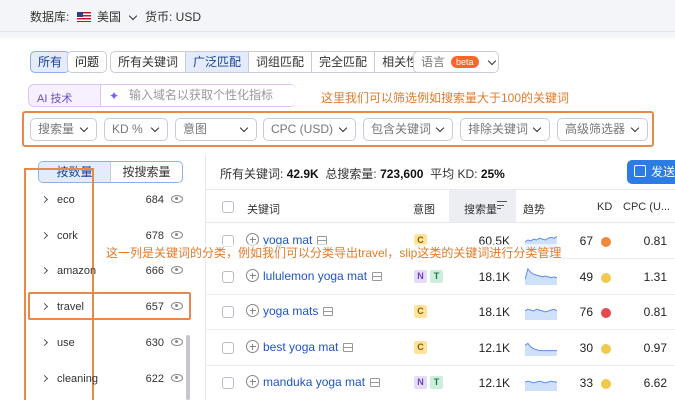 The image size is (675, 400). Describe the element at coordinates (154, 236) in the screenshot. I see `category-count: 678` at that location.